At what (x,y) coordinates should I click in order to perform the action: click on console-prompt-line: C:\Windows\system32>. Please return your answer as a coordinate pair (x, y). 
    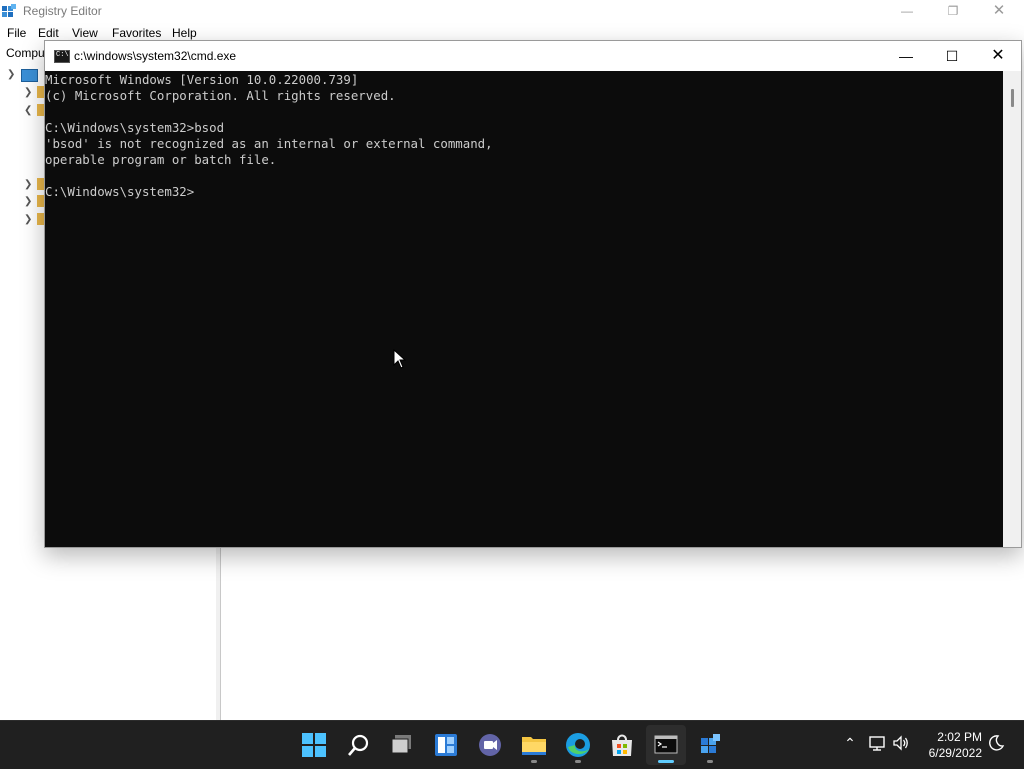
    Looking at the image, I should click on (119, 192).